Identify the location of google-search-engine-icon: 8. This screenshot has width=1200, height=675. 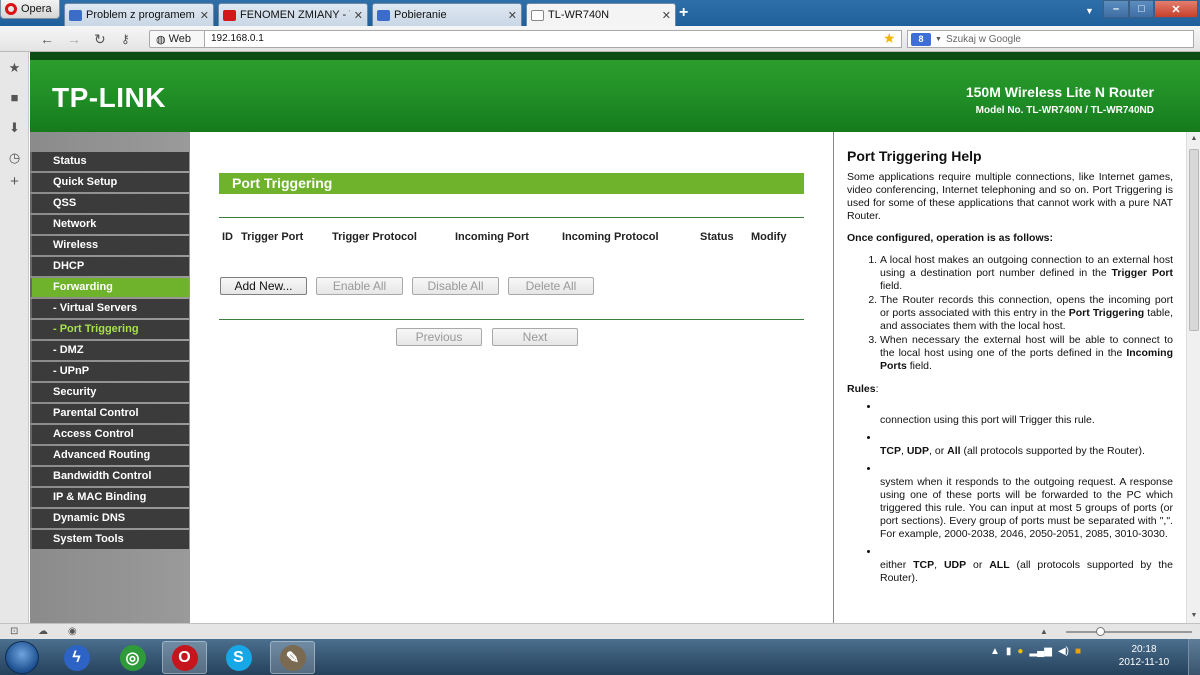
(921, 39).